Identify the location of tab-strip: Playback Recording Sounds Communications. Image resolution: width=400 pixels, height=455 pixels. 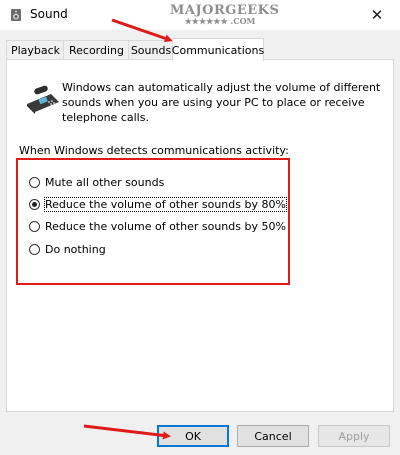
(201, 49).